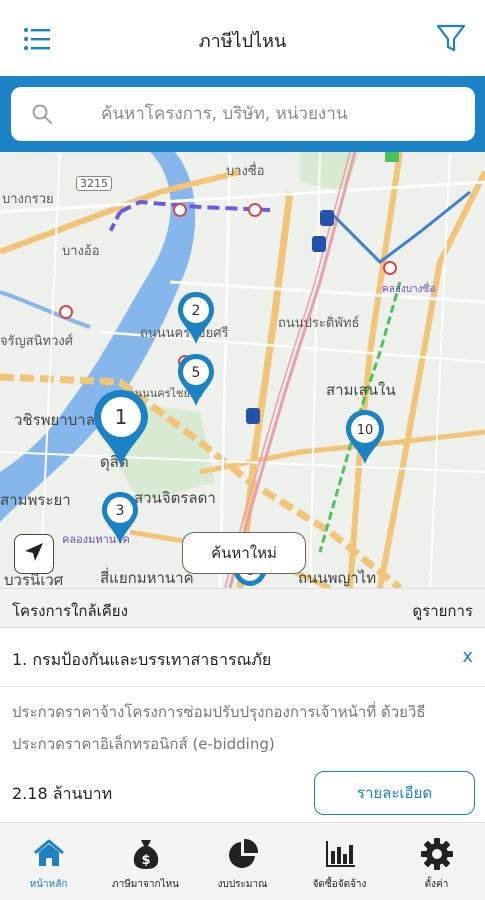 The height and width of the screenshot is (900, 485). Describe the element at coordinates (467, 656) in the screenshot. I see `close-card-button: x` at that location.